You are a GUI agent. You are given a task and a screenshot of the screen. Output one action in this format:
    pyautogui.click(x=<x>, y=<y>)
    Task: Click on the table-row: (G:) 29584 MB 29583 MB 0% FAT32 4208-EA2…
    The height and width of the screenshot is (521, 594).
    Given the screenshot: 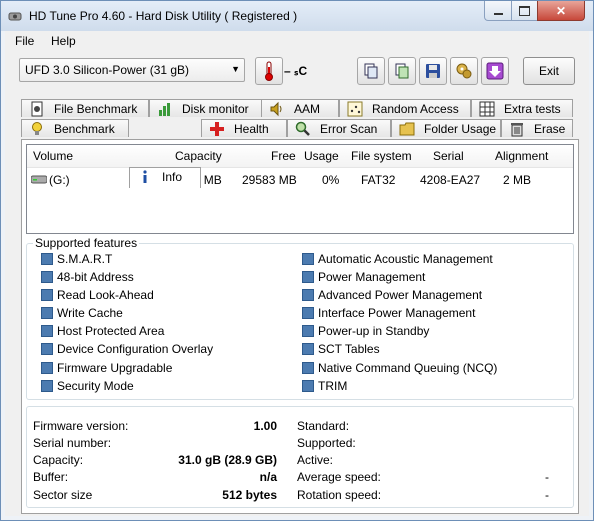 What is the action you would take?
    pyautogui.click(x=300, y=179)
    